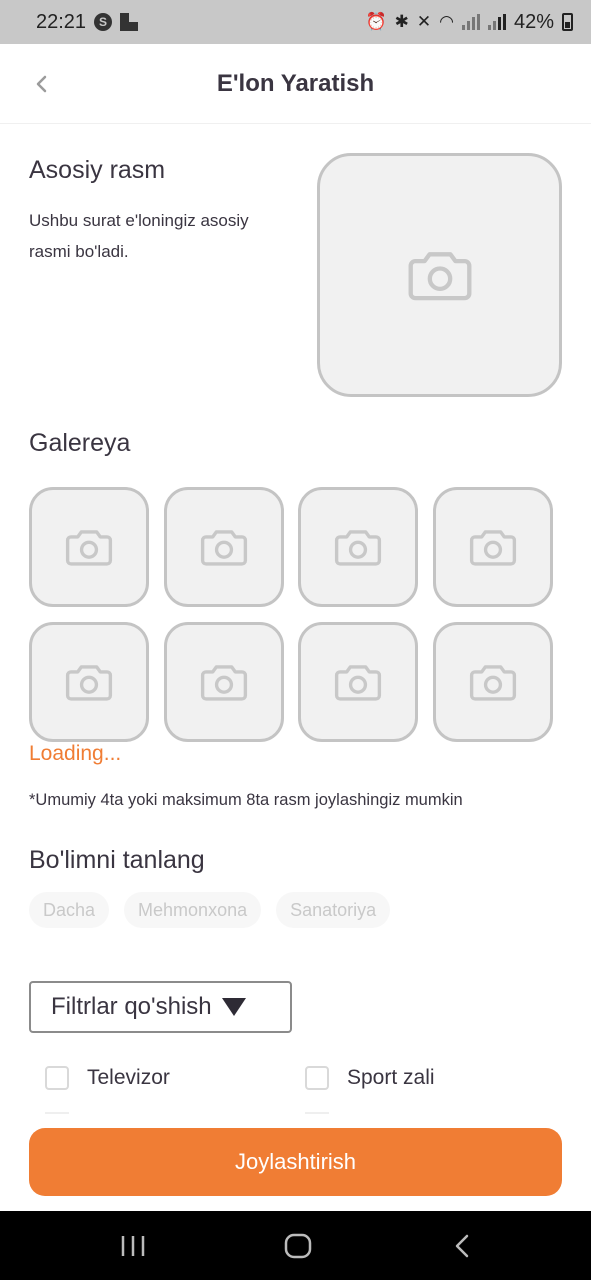 The width and height of the screenshot is (591, 1280). Describe the element at coordinates (446, 21) in the screenshot. I see `wifi-icon: ◠` at that location.